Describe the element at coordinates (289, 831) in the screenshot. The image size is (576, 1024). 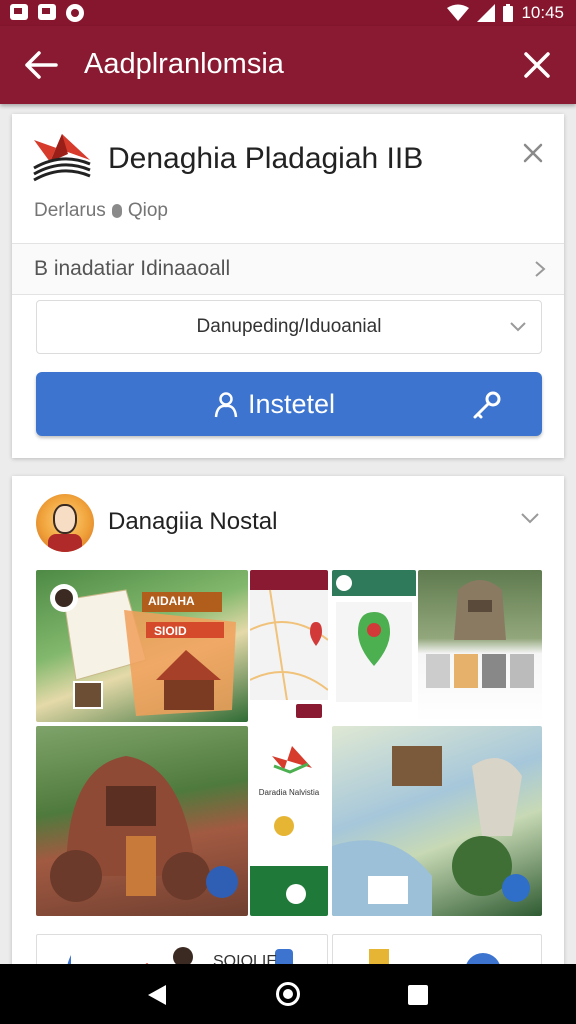
I see `promo-illustration` at that location.